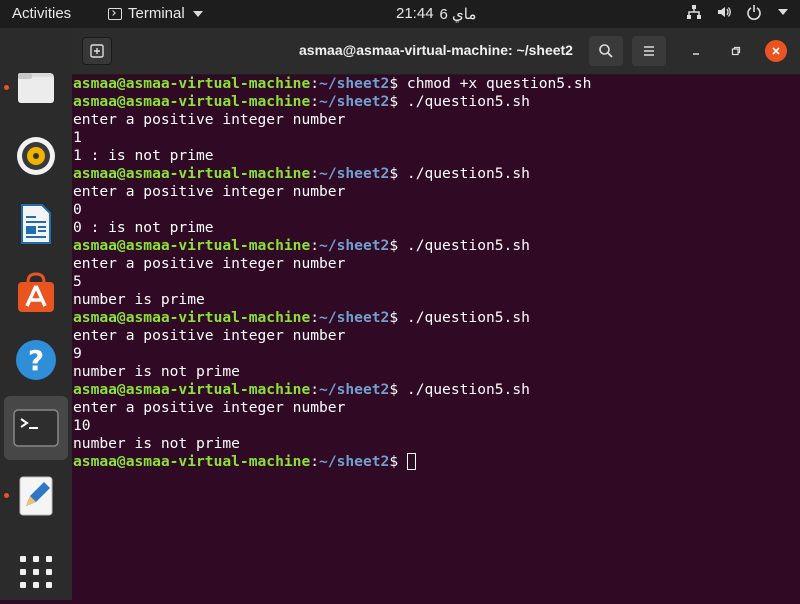 Image resolution: width=800 pixels, height=604 pixels. I want to click on output-line: 5, so click(432, 282).